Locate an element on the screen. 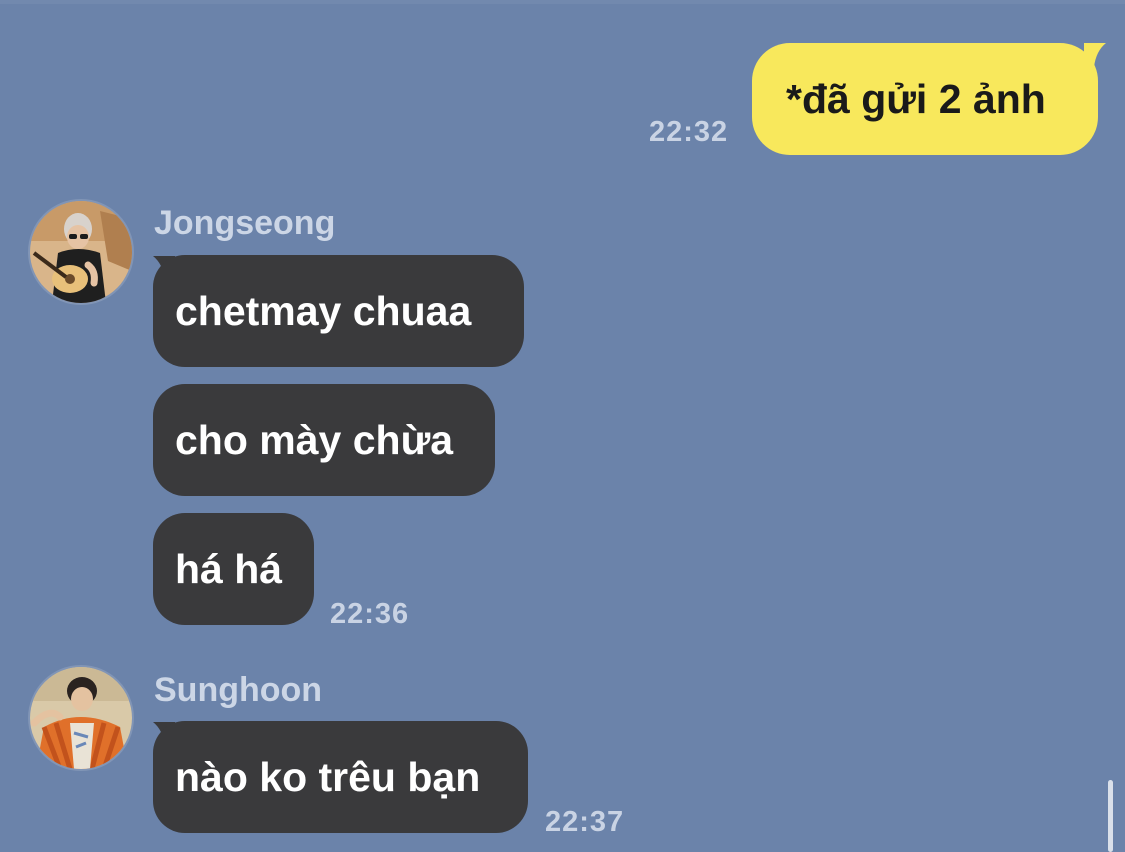 This screenshot has height=852, width=1125. incoming-message-bubble: nào ko trêu bạn is located at coordinates (340, 777).